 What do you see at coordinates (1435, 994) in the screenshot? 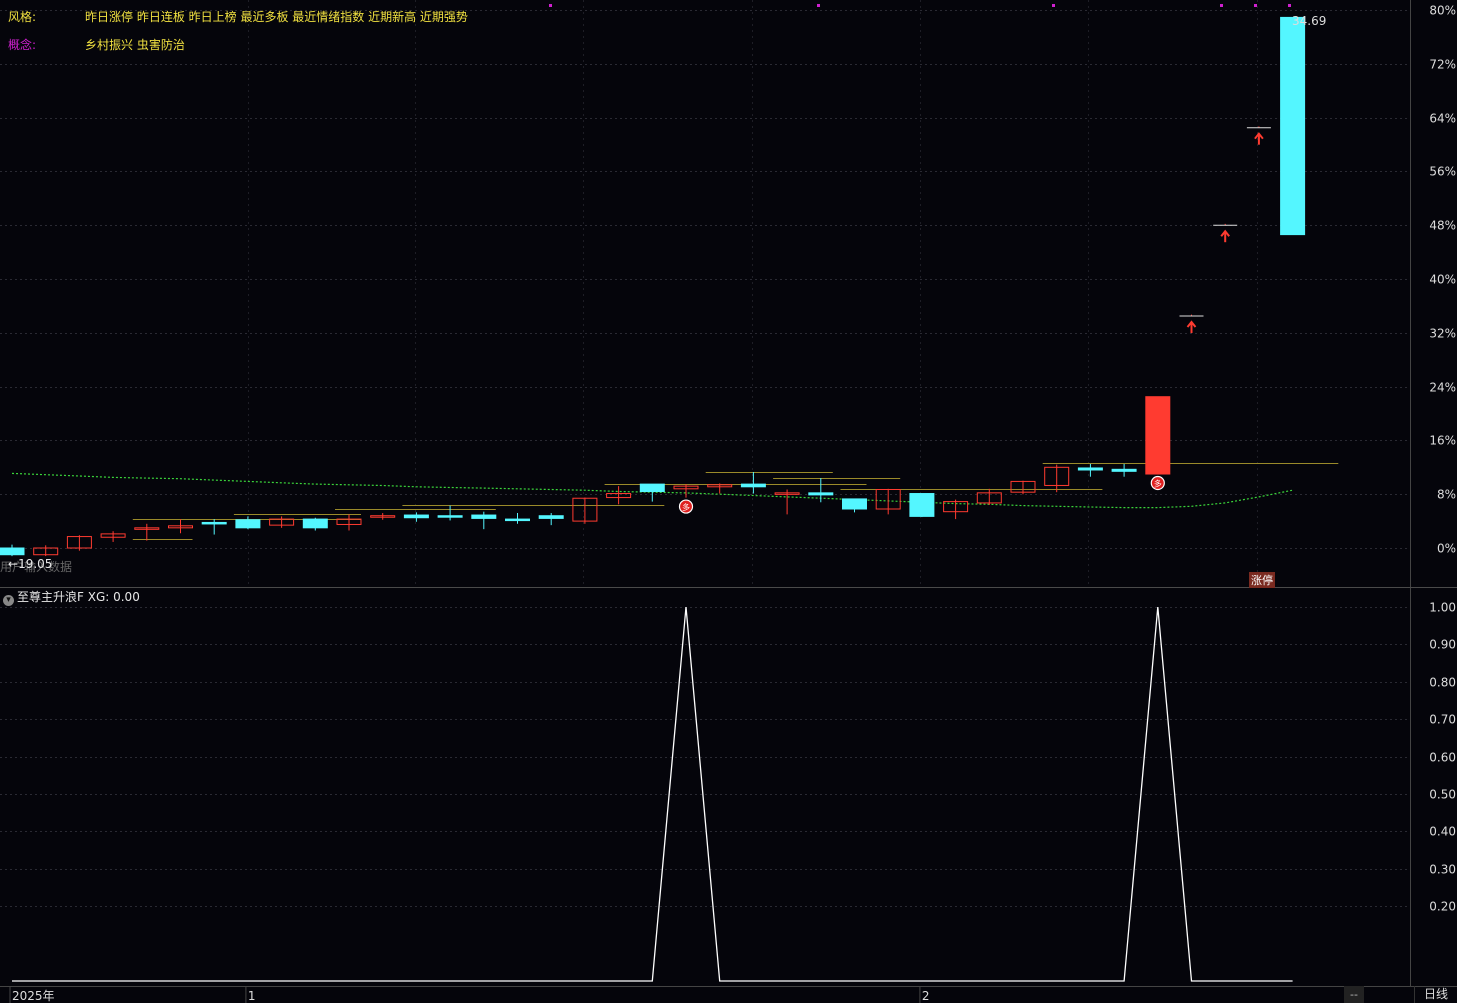
I see `period-button: 日线` at bounding box center [1435, 994].